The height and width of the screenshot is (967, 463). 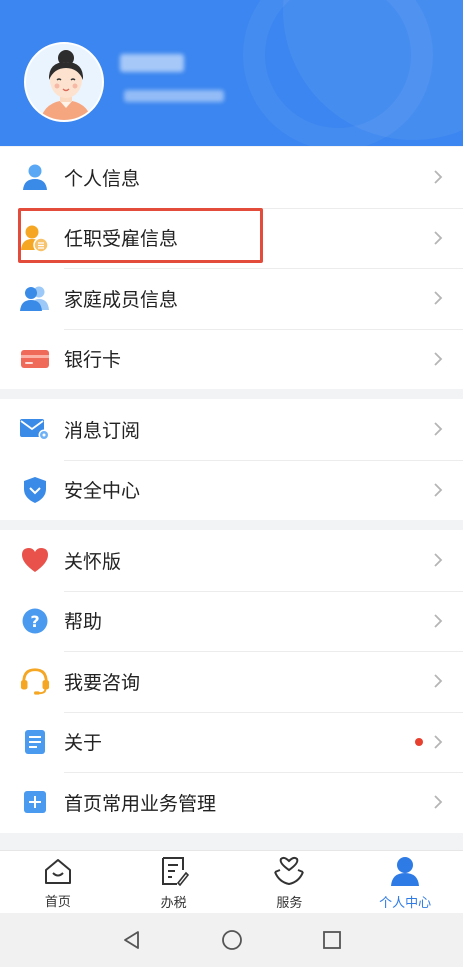 I want to click on avatar, so click(x=64, y=82).